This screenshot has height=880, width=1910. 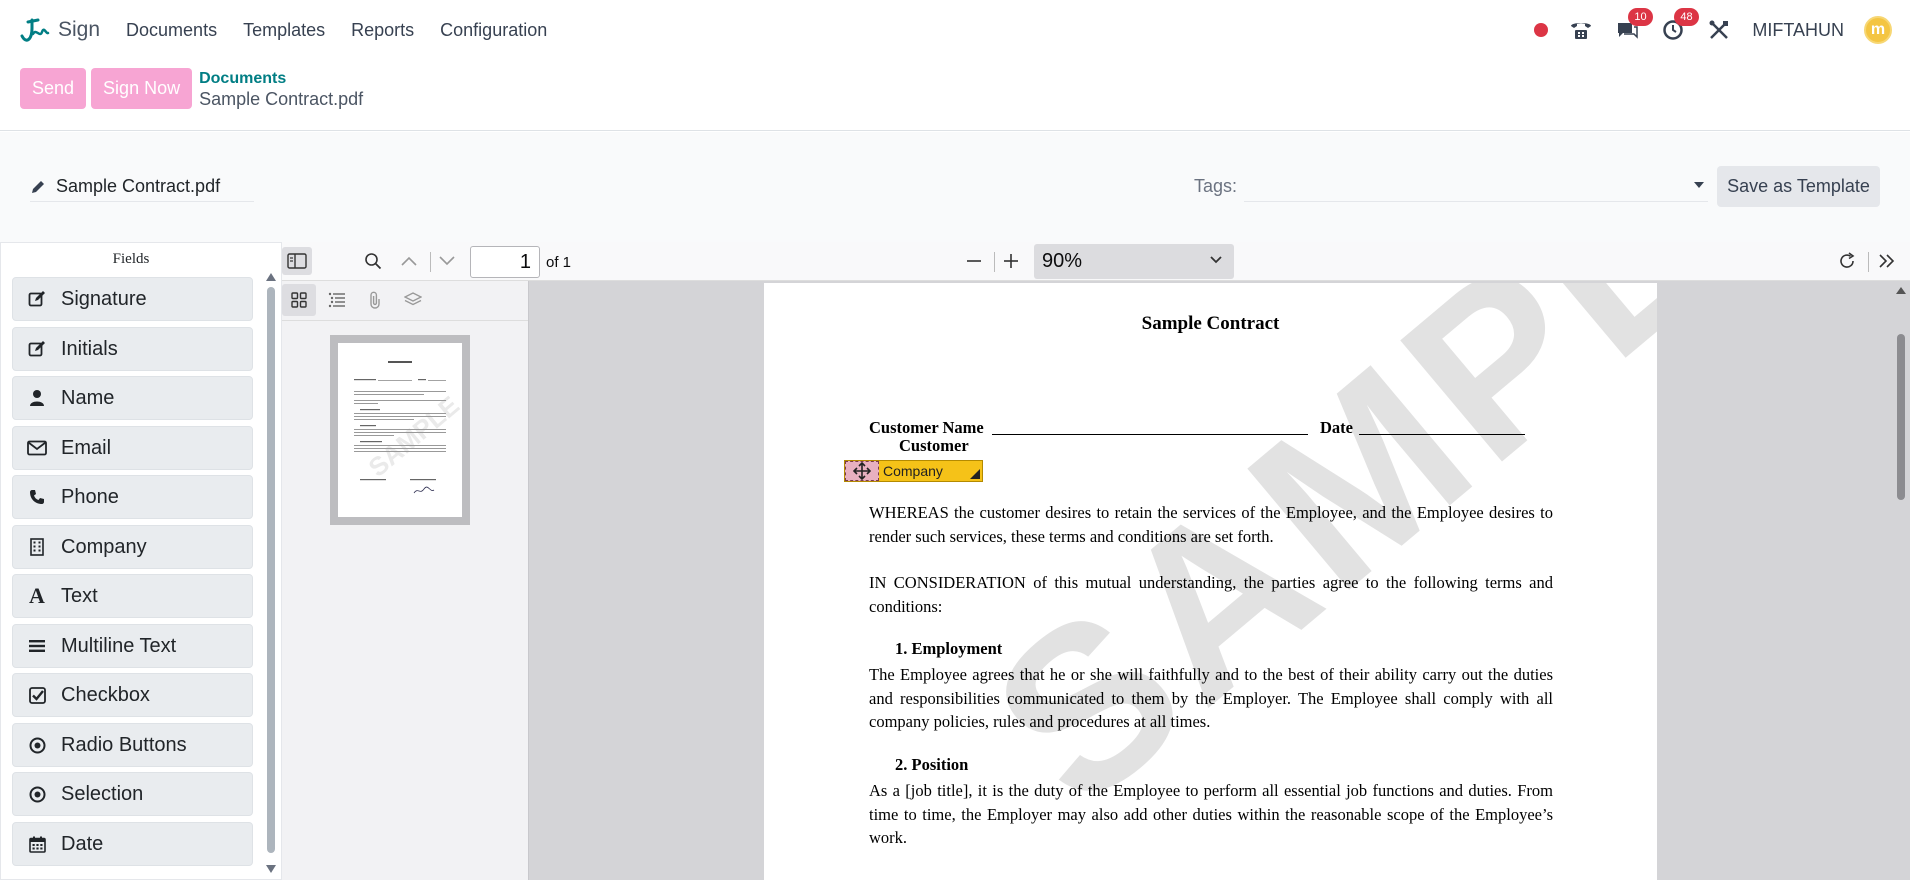 I want to click on page-count: of 1, so click(x=559, y=262).